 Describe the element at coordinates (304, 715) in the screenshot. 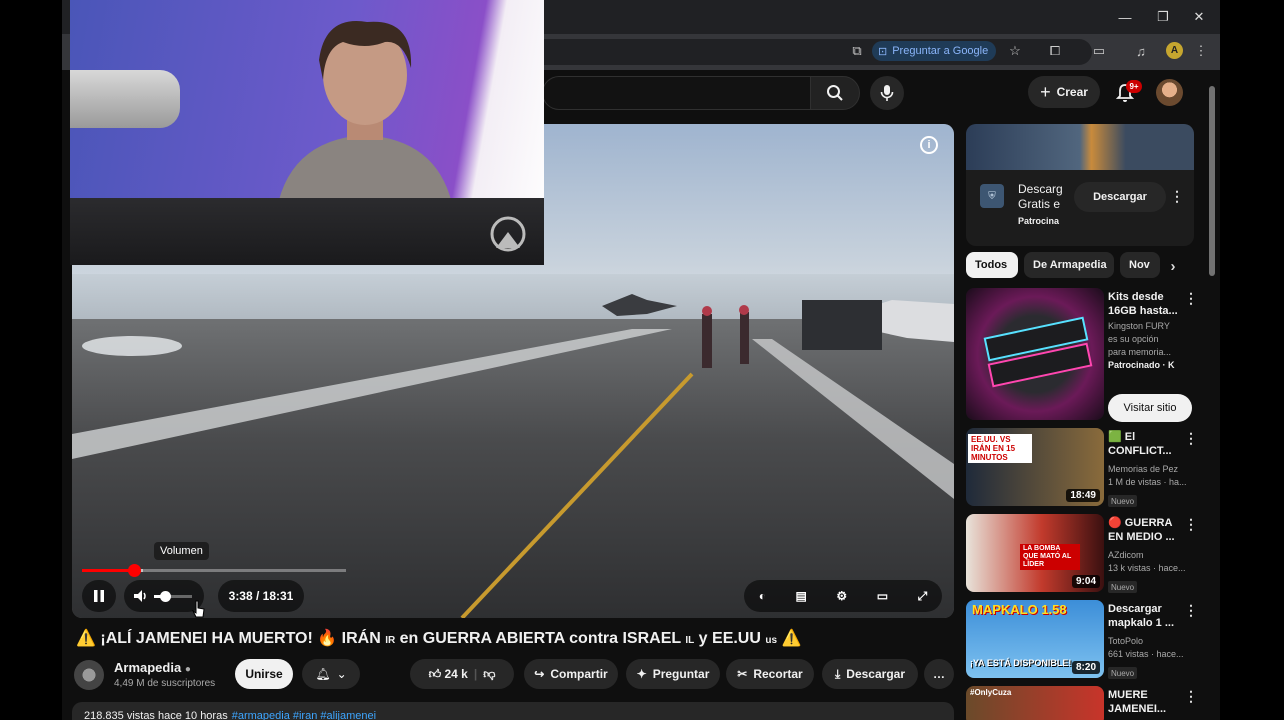

I see `hashtags: #armapedia #iran #alijamenei` at that location.